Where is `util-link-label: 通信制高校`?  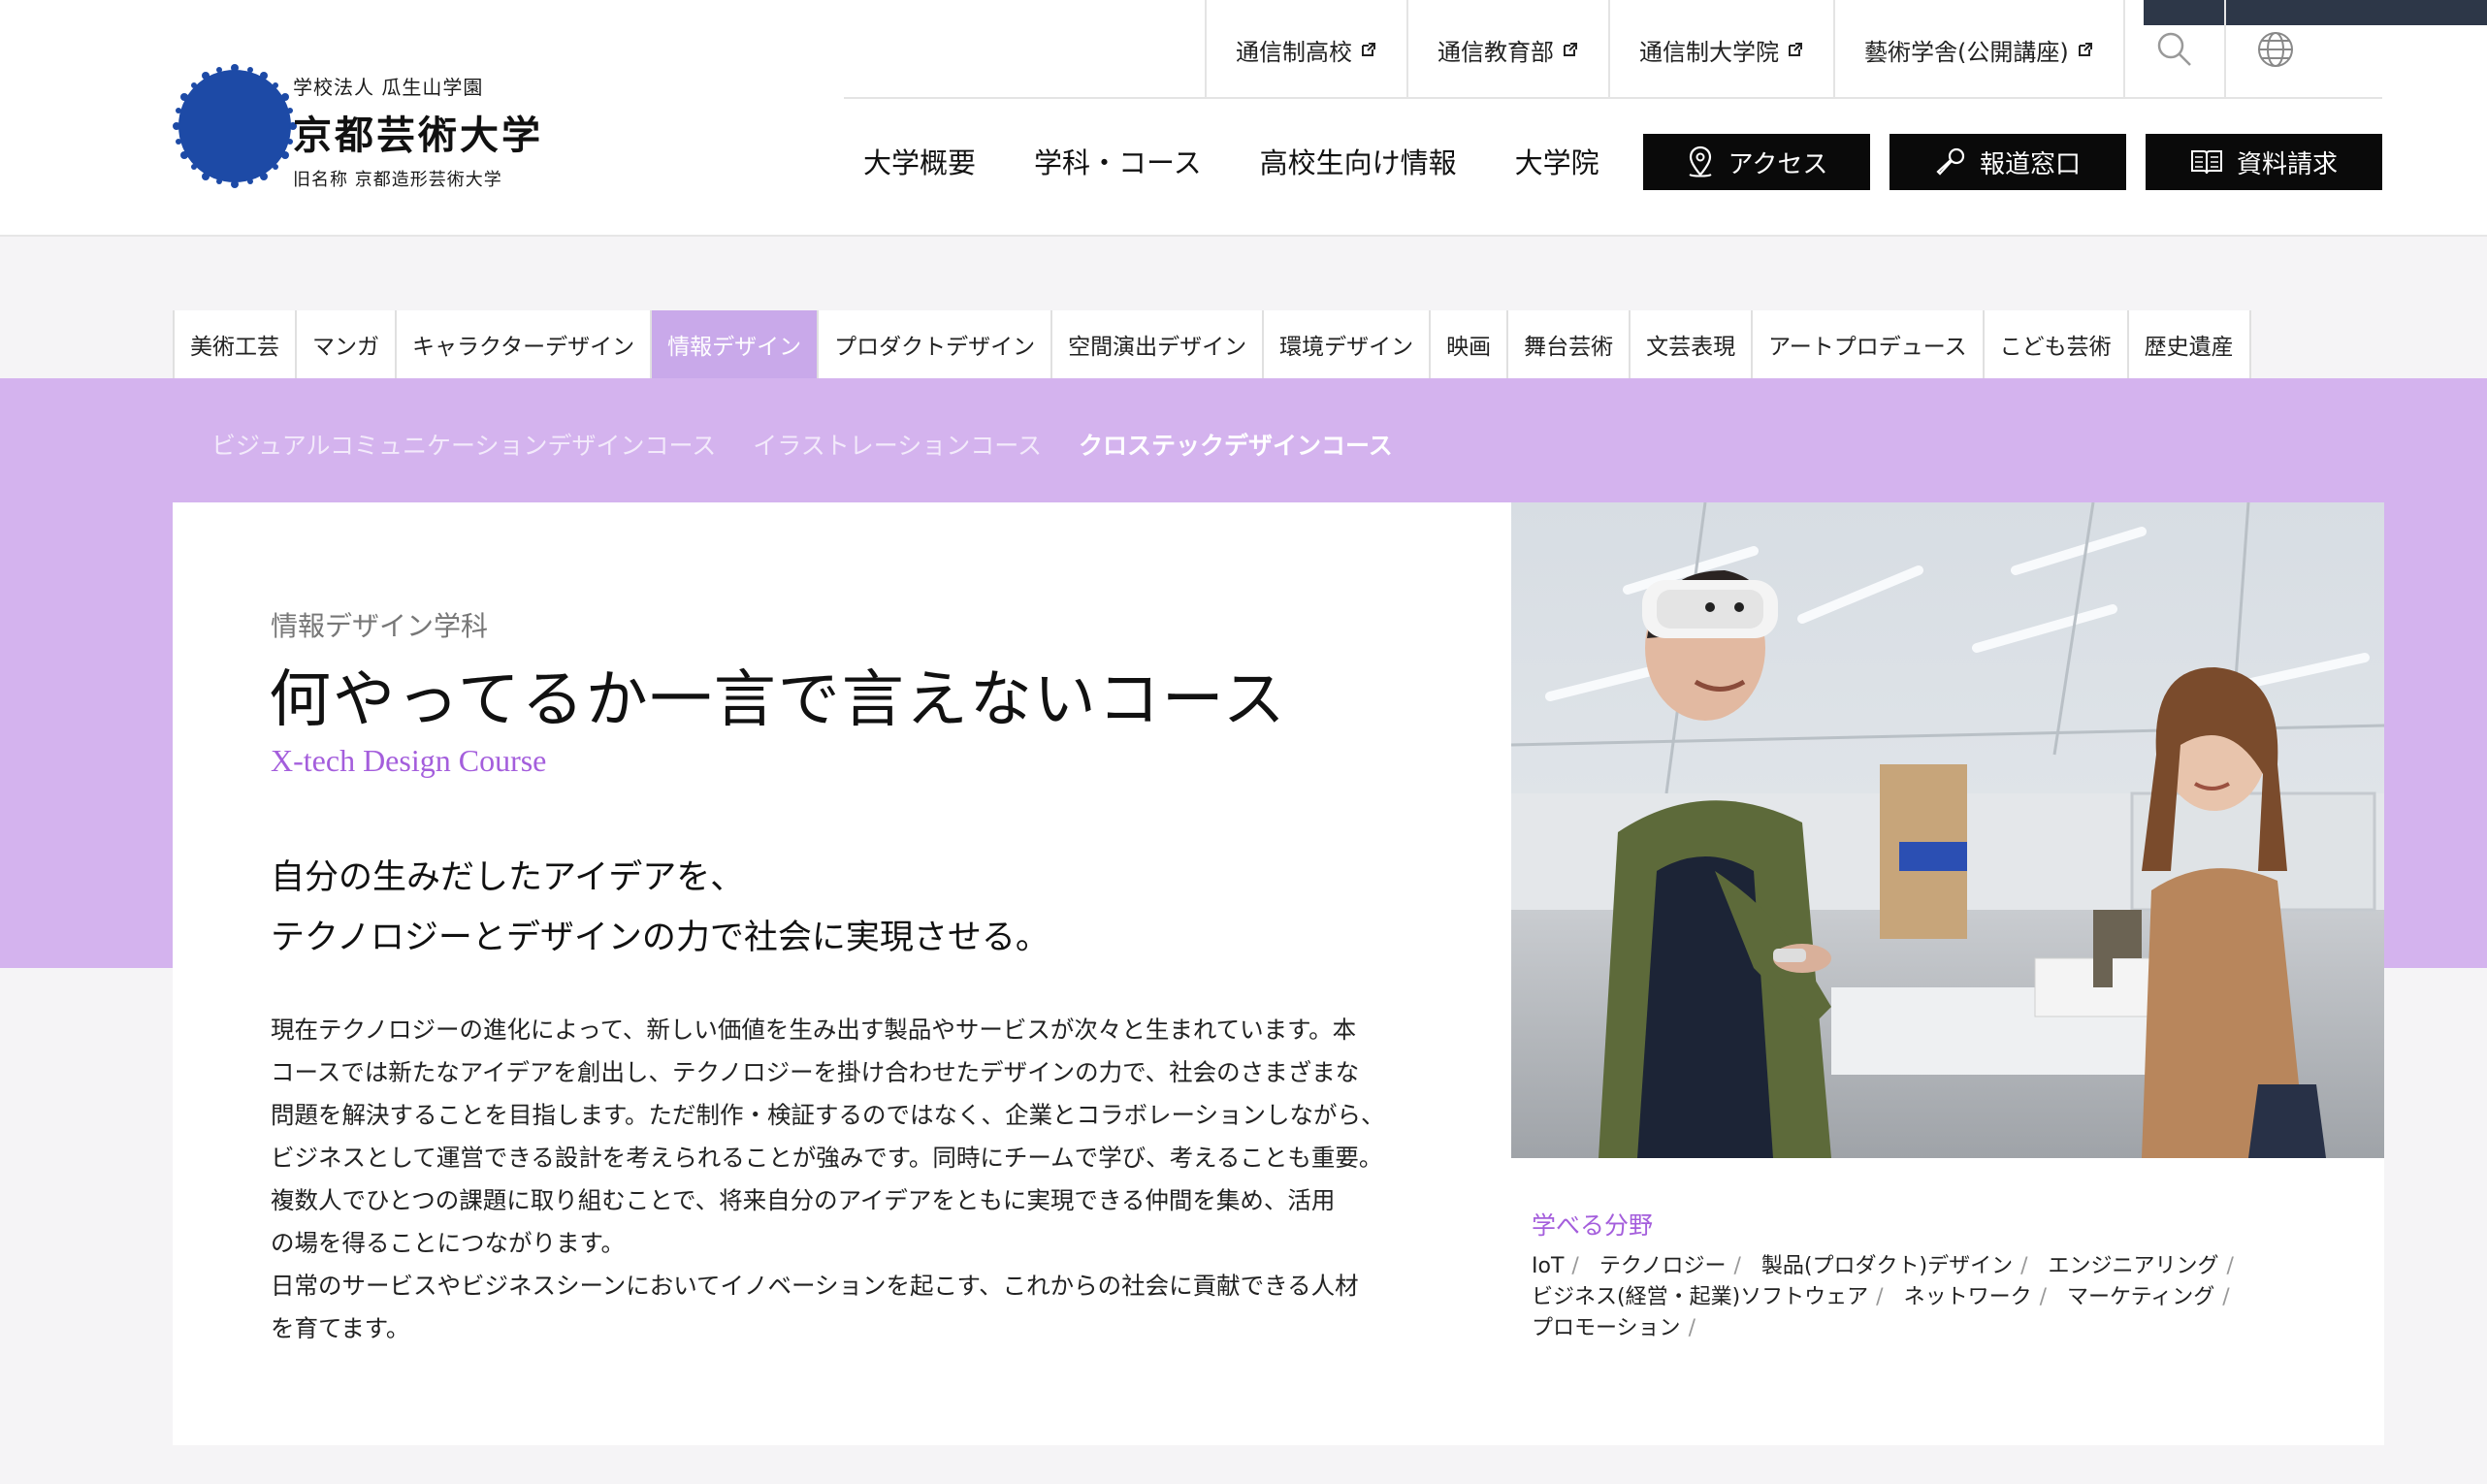
util-link-label: 通信制高校 is located at coordinates (1294, 52).